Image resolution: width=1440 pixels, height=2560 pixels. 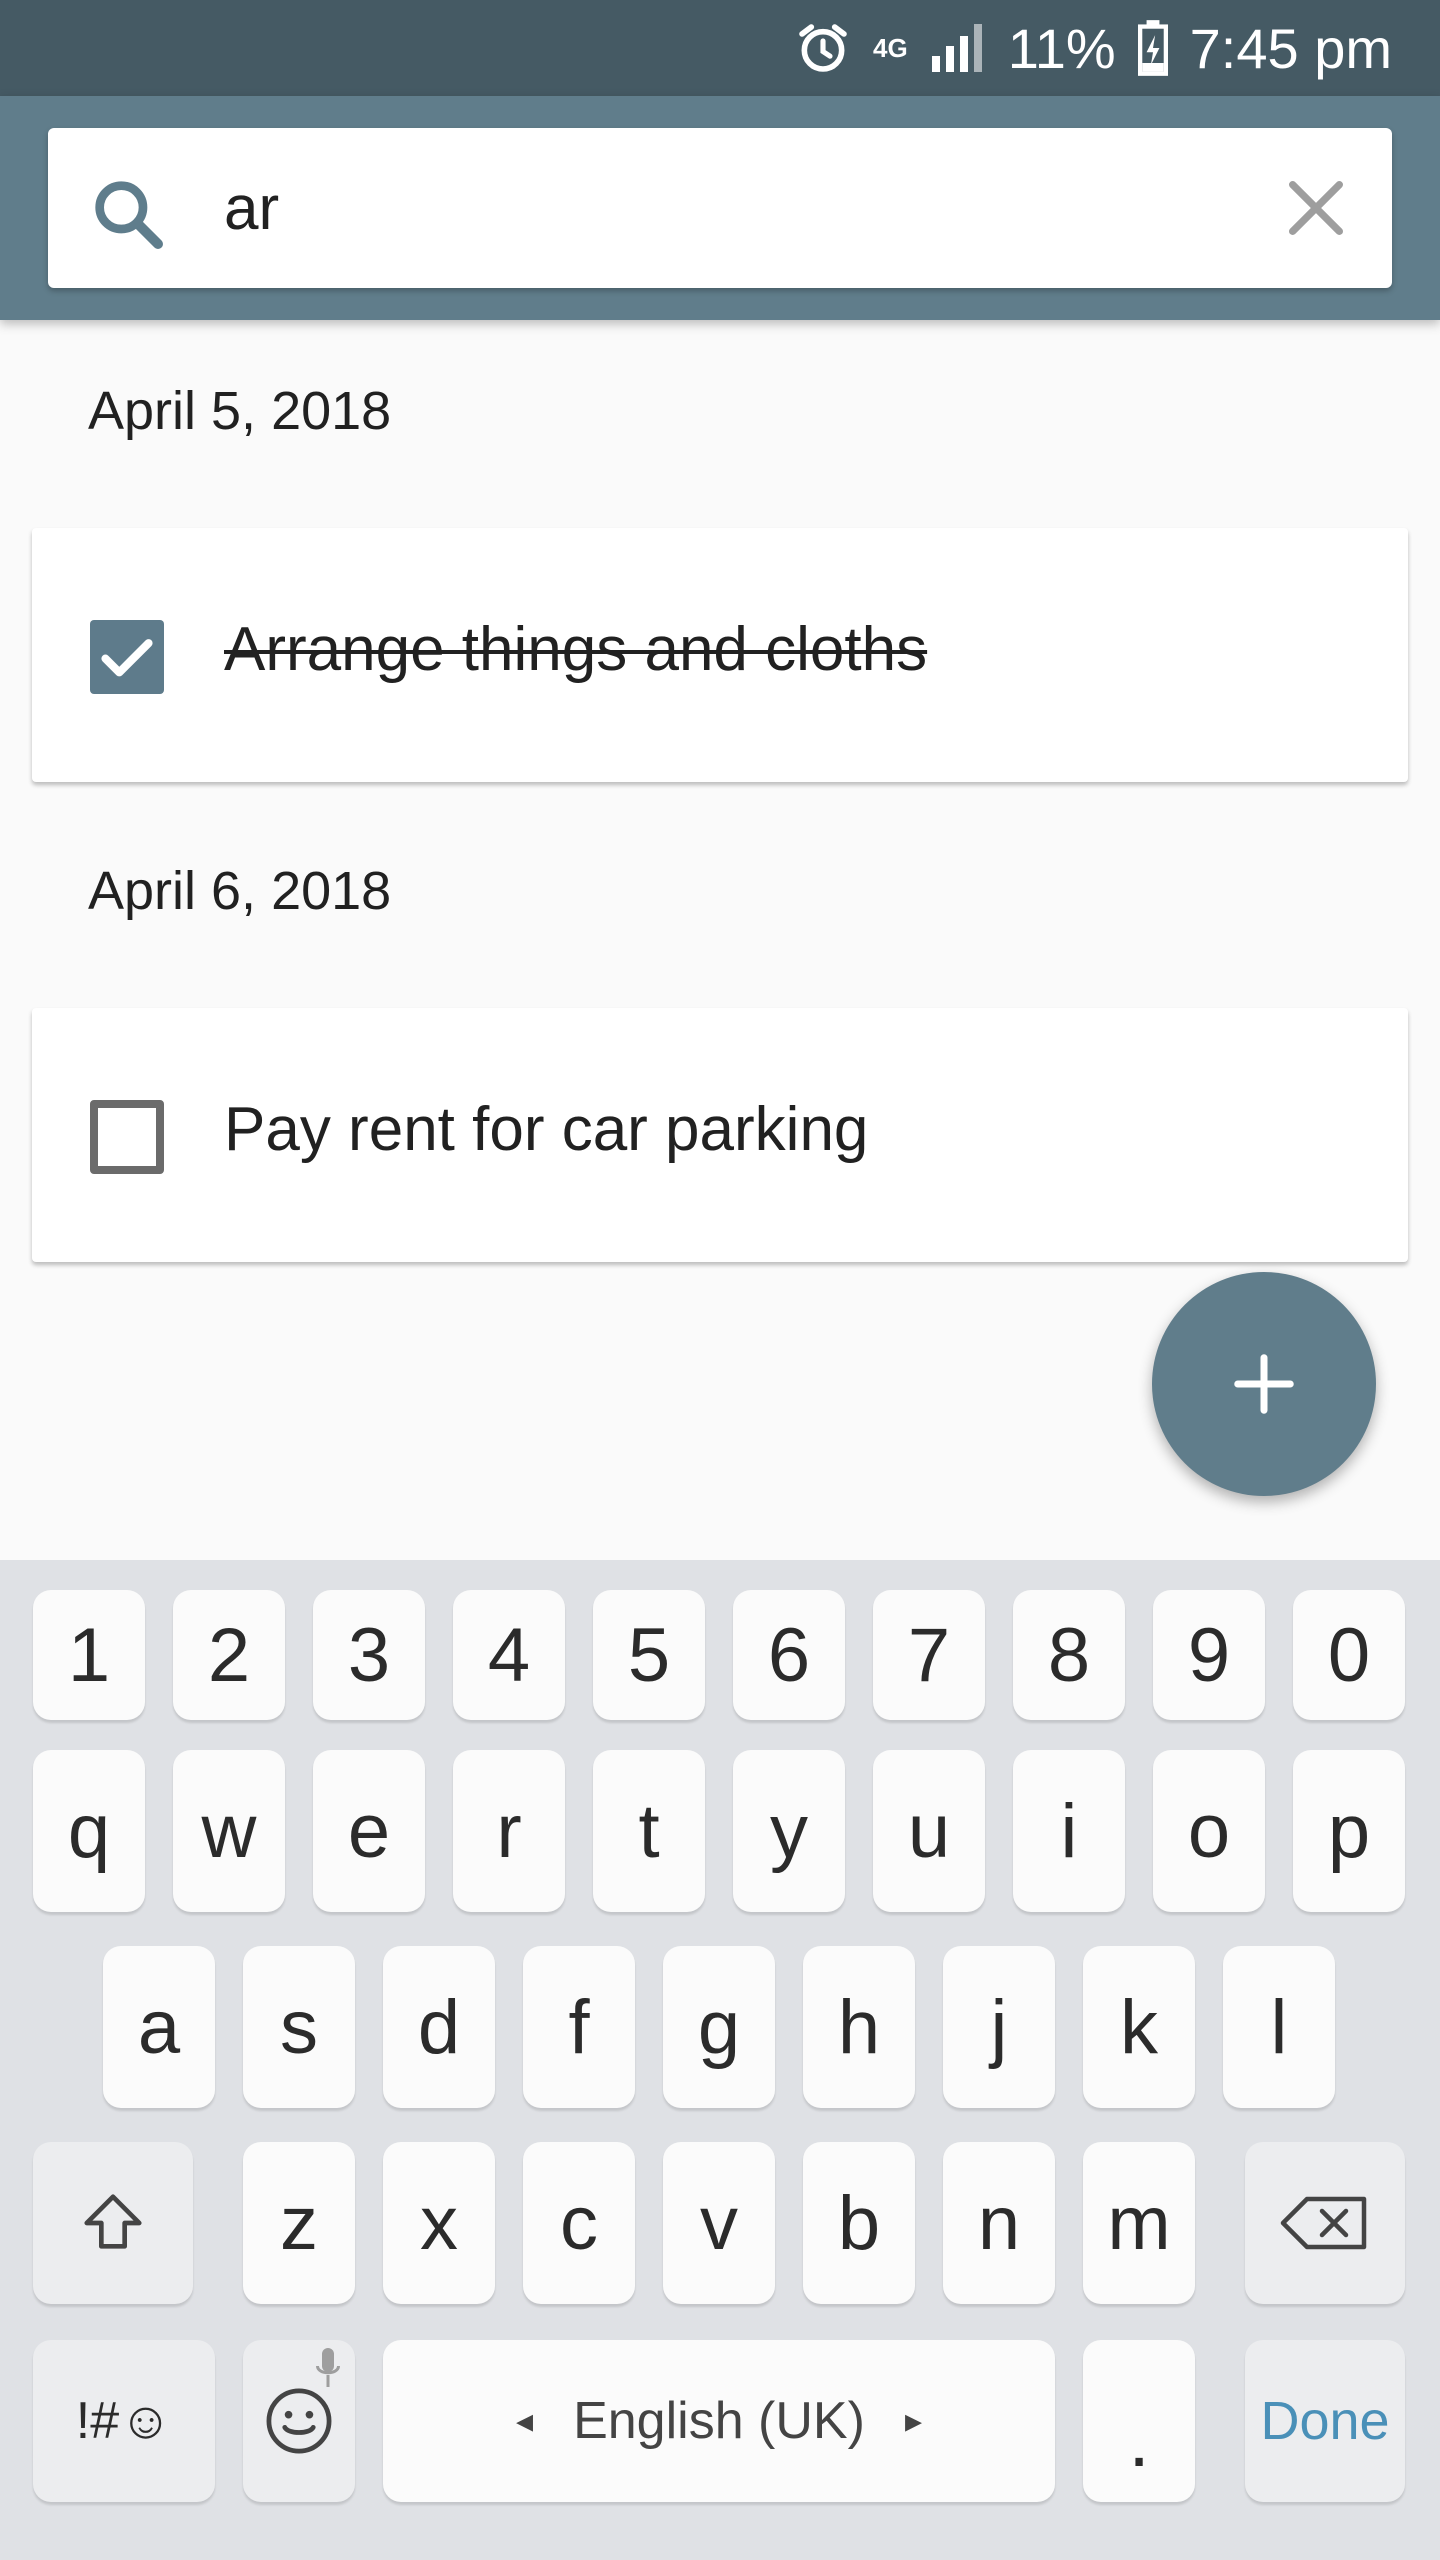 I want to click on period-key: ., so click(x=1139, y=2421).